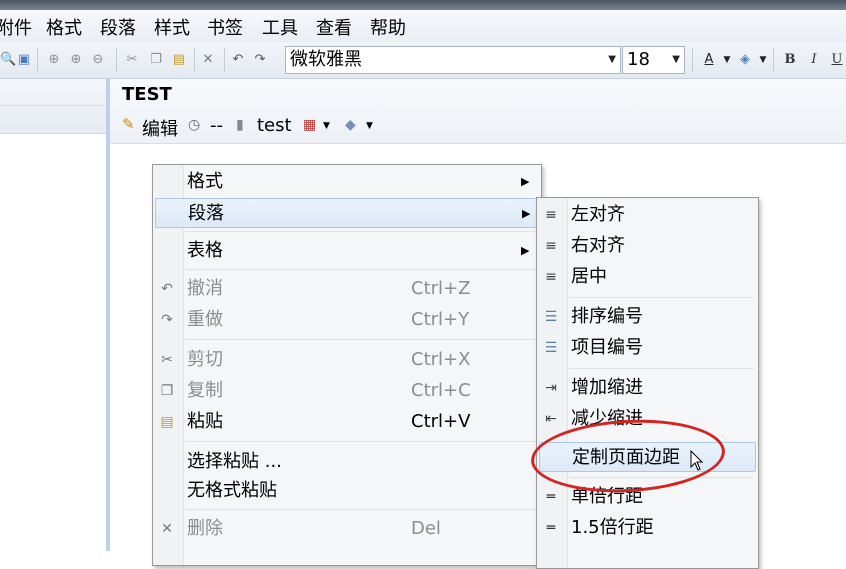  I want to click on indent-decrease-icon: ⇤, so click(551, 419).